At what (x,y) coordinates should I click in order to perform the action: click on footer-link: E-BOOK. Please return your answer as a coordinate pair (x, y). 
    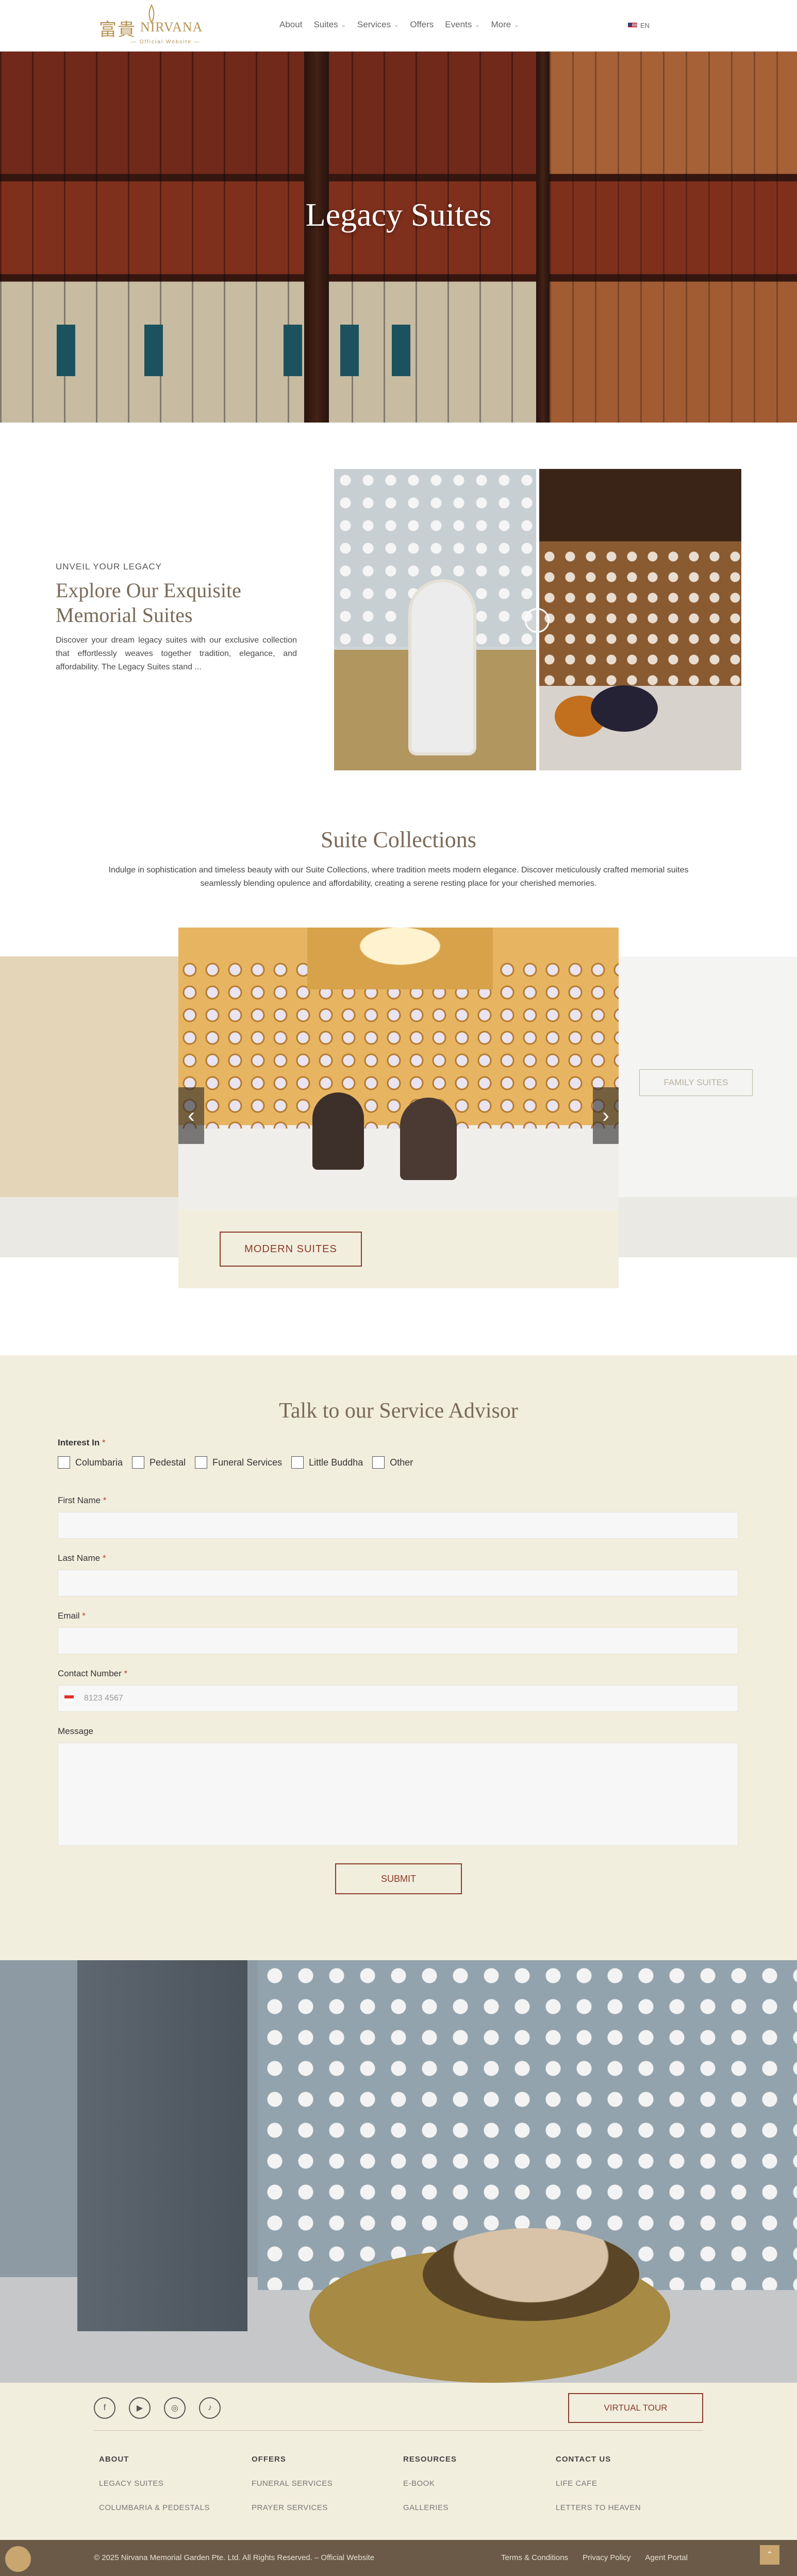
    Looking at the image, I should click on (430, 2483).